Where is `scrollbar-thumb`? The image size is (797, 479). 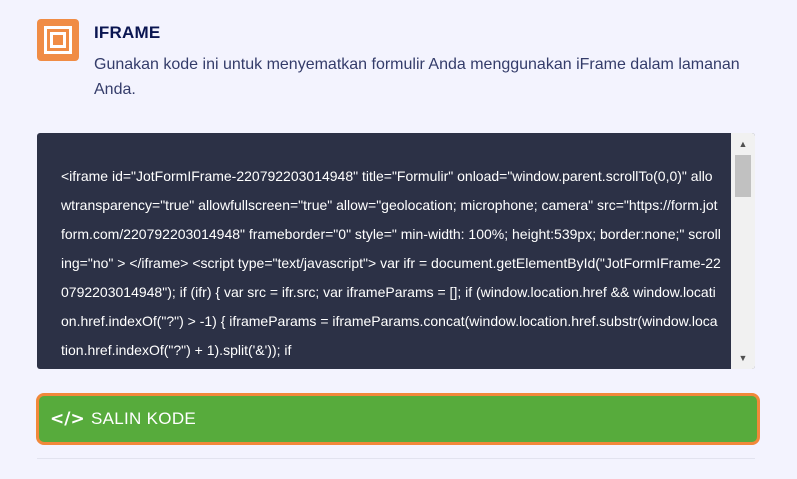
scrollbar-thumb is located at coordinates (743, 176).